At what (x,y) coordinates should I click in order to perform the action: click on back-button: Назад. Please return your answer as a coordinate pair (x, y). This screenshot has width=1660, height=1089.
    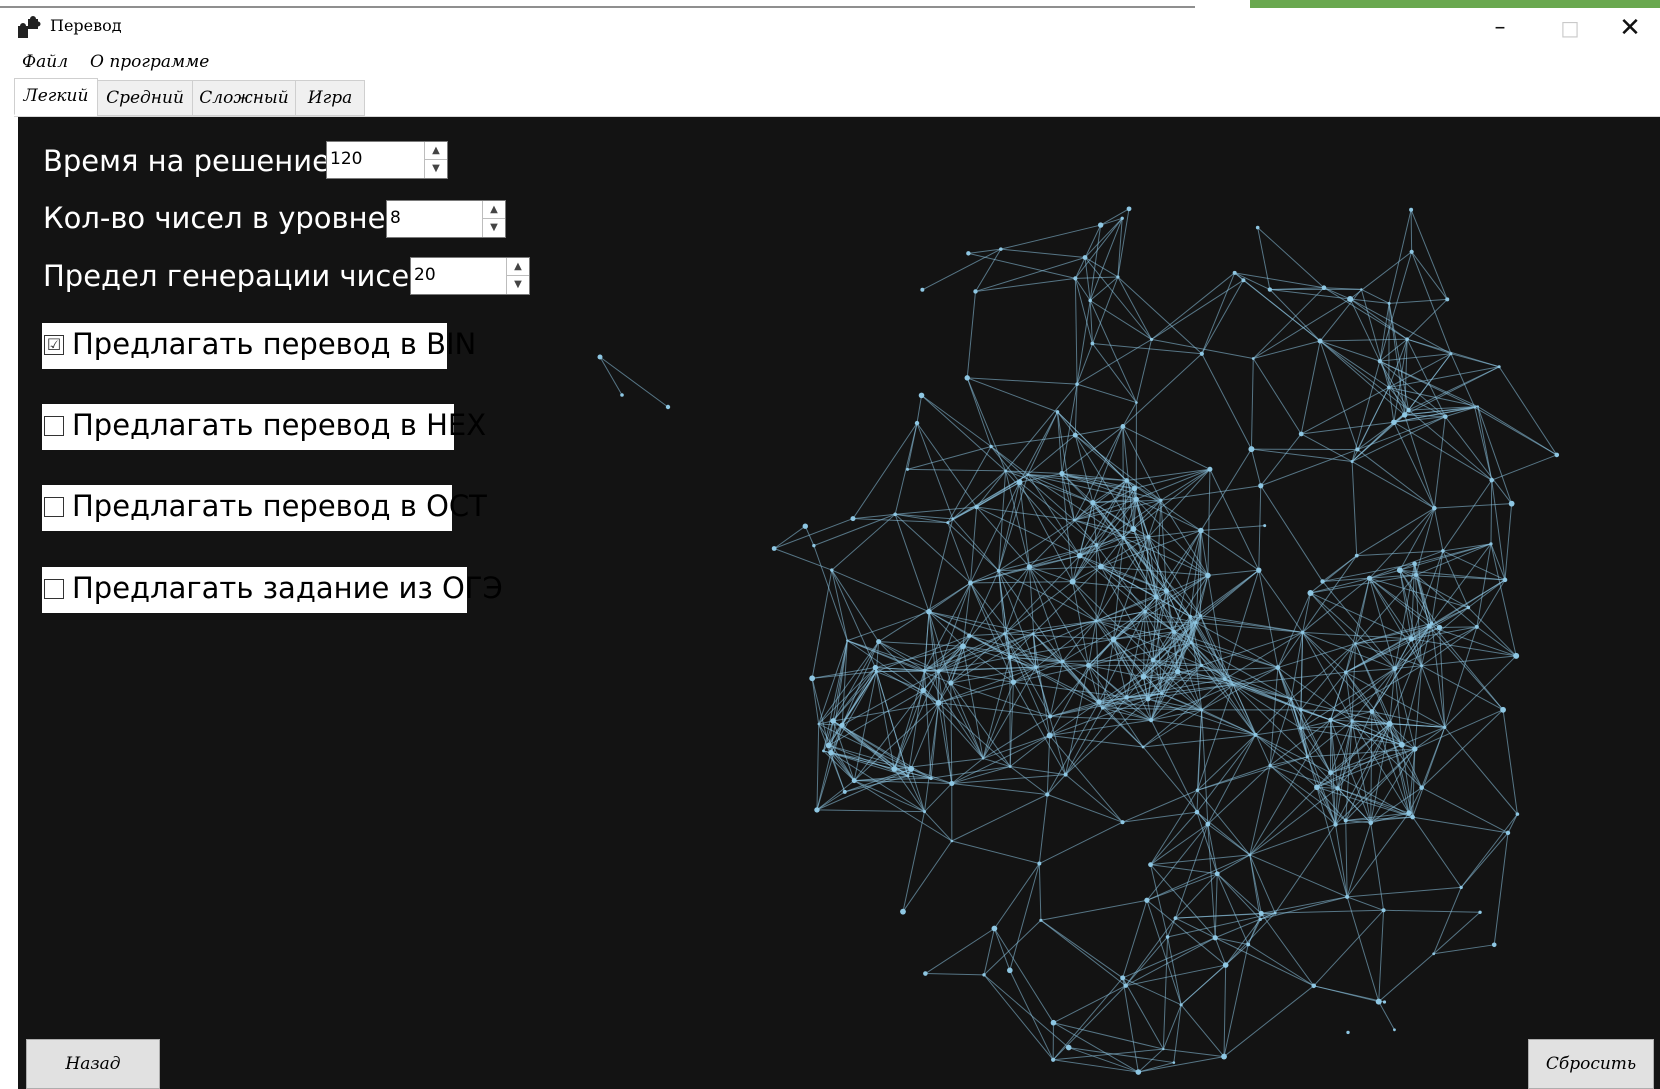
    Looking at the image, I should click on (93, 1064).